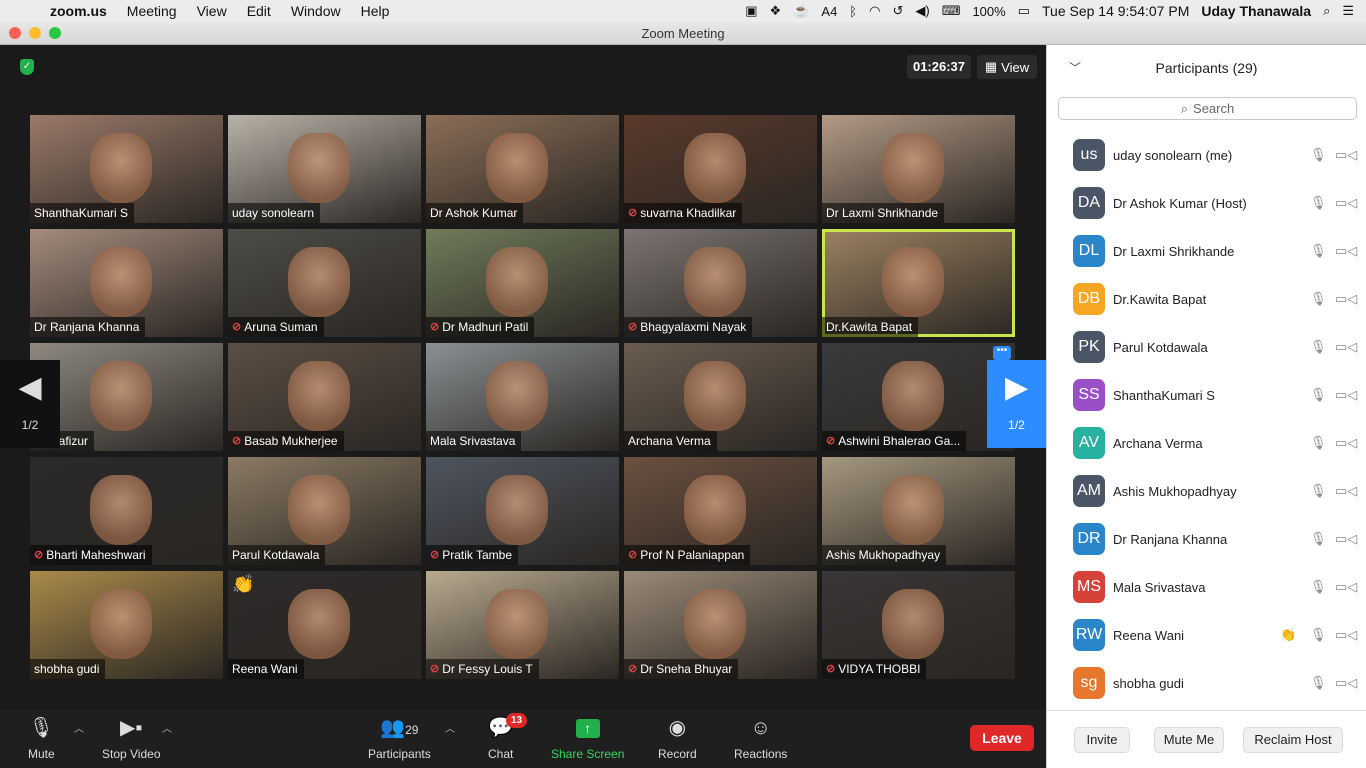 Image resolution: width=1366 pixels, height=768 pixels. What do you see at coordinates (853, 11) in the screenshot?
I see `bluetooth-icon: ᛒ` at bounding box center [853, 11].